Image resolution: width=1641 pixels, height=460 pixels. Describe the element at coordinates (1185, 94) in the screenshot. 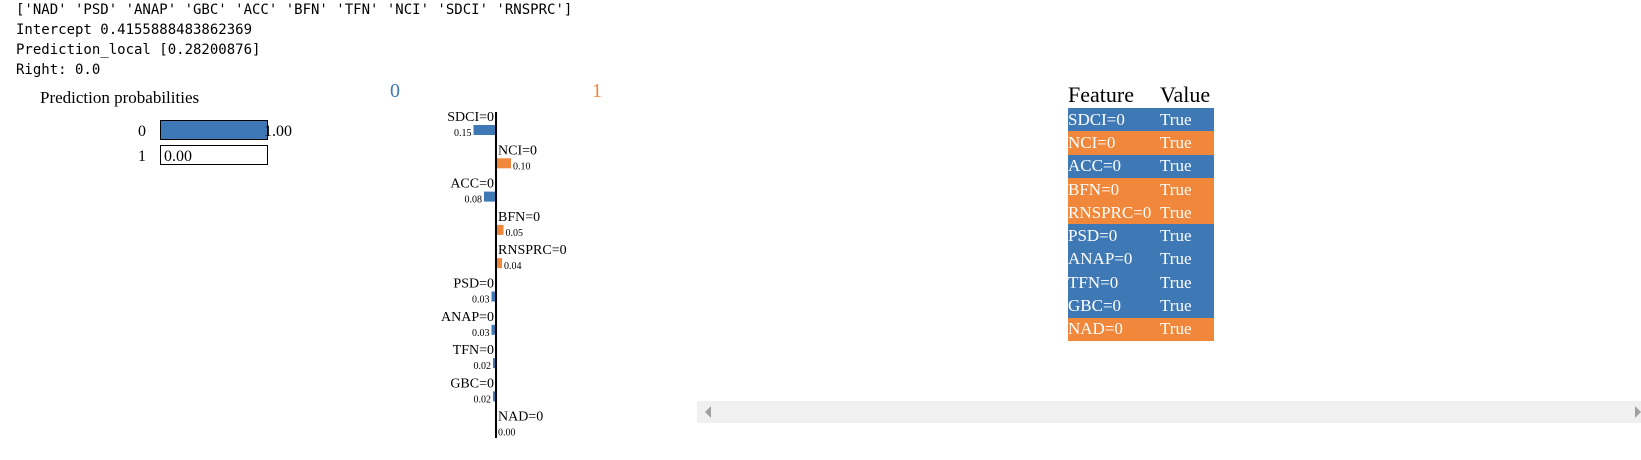

I see `value-column-header: Value` at that location.